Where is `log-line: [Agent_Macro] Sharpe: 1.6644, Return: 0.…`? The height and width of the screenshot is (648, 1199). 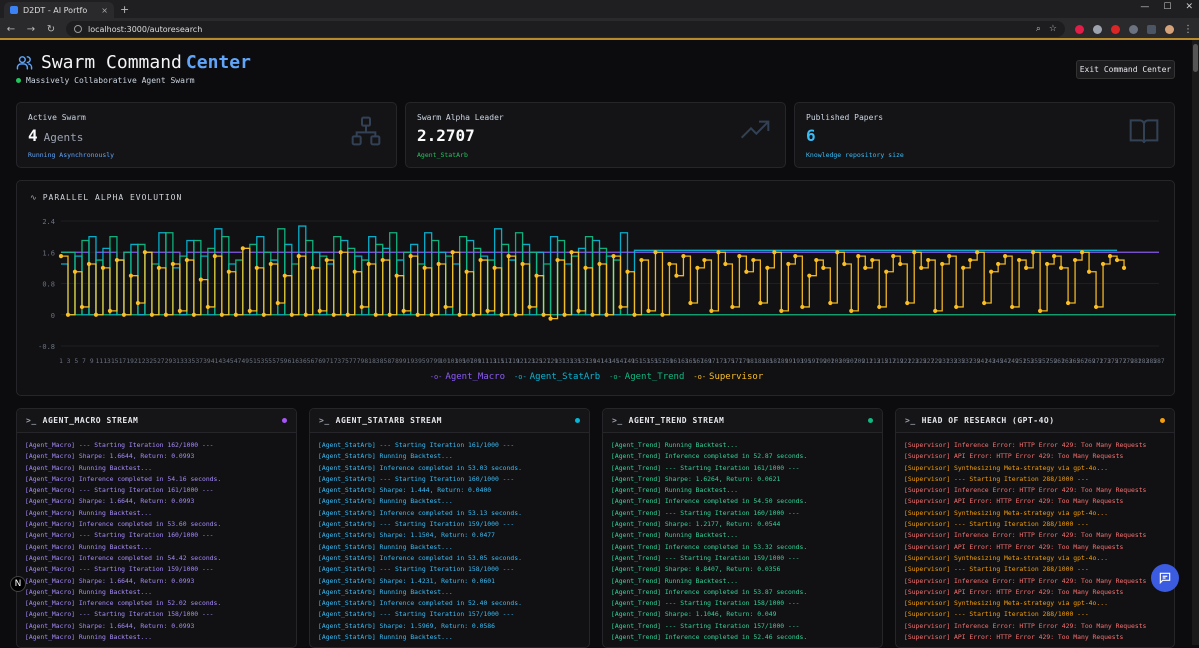
log-line: [Agent_Macro] Sharpe: 1.6644, Return: 0.… is located at coordinates (110, 580).